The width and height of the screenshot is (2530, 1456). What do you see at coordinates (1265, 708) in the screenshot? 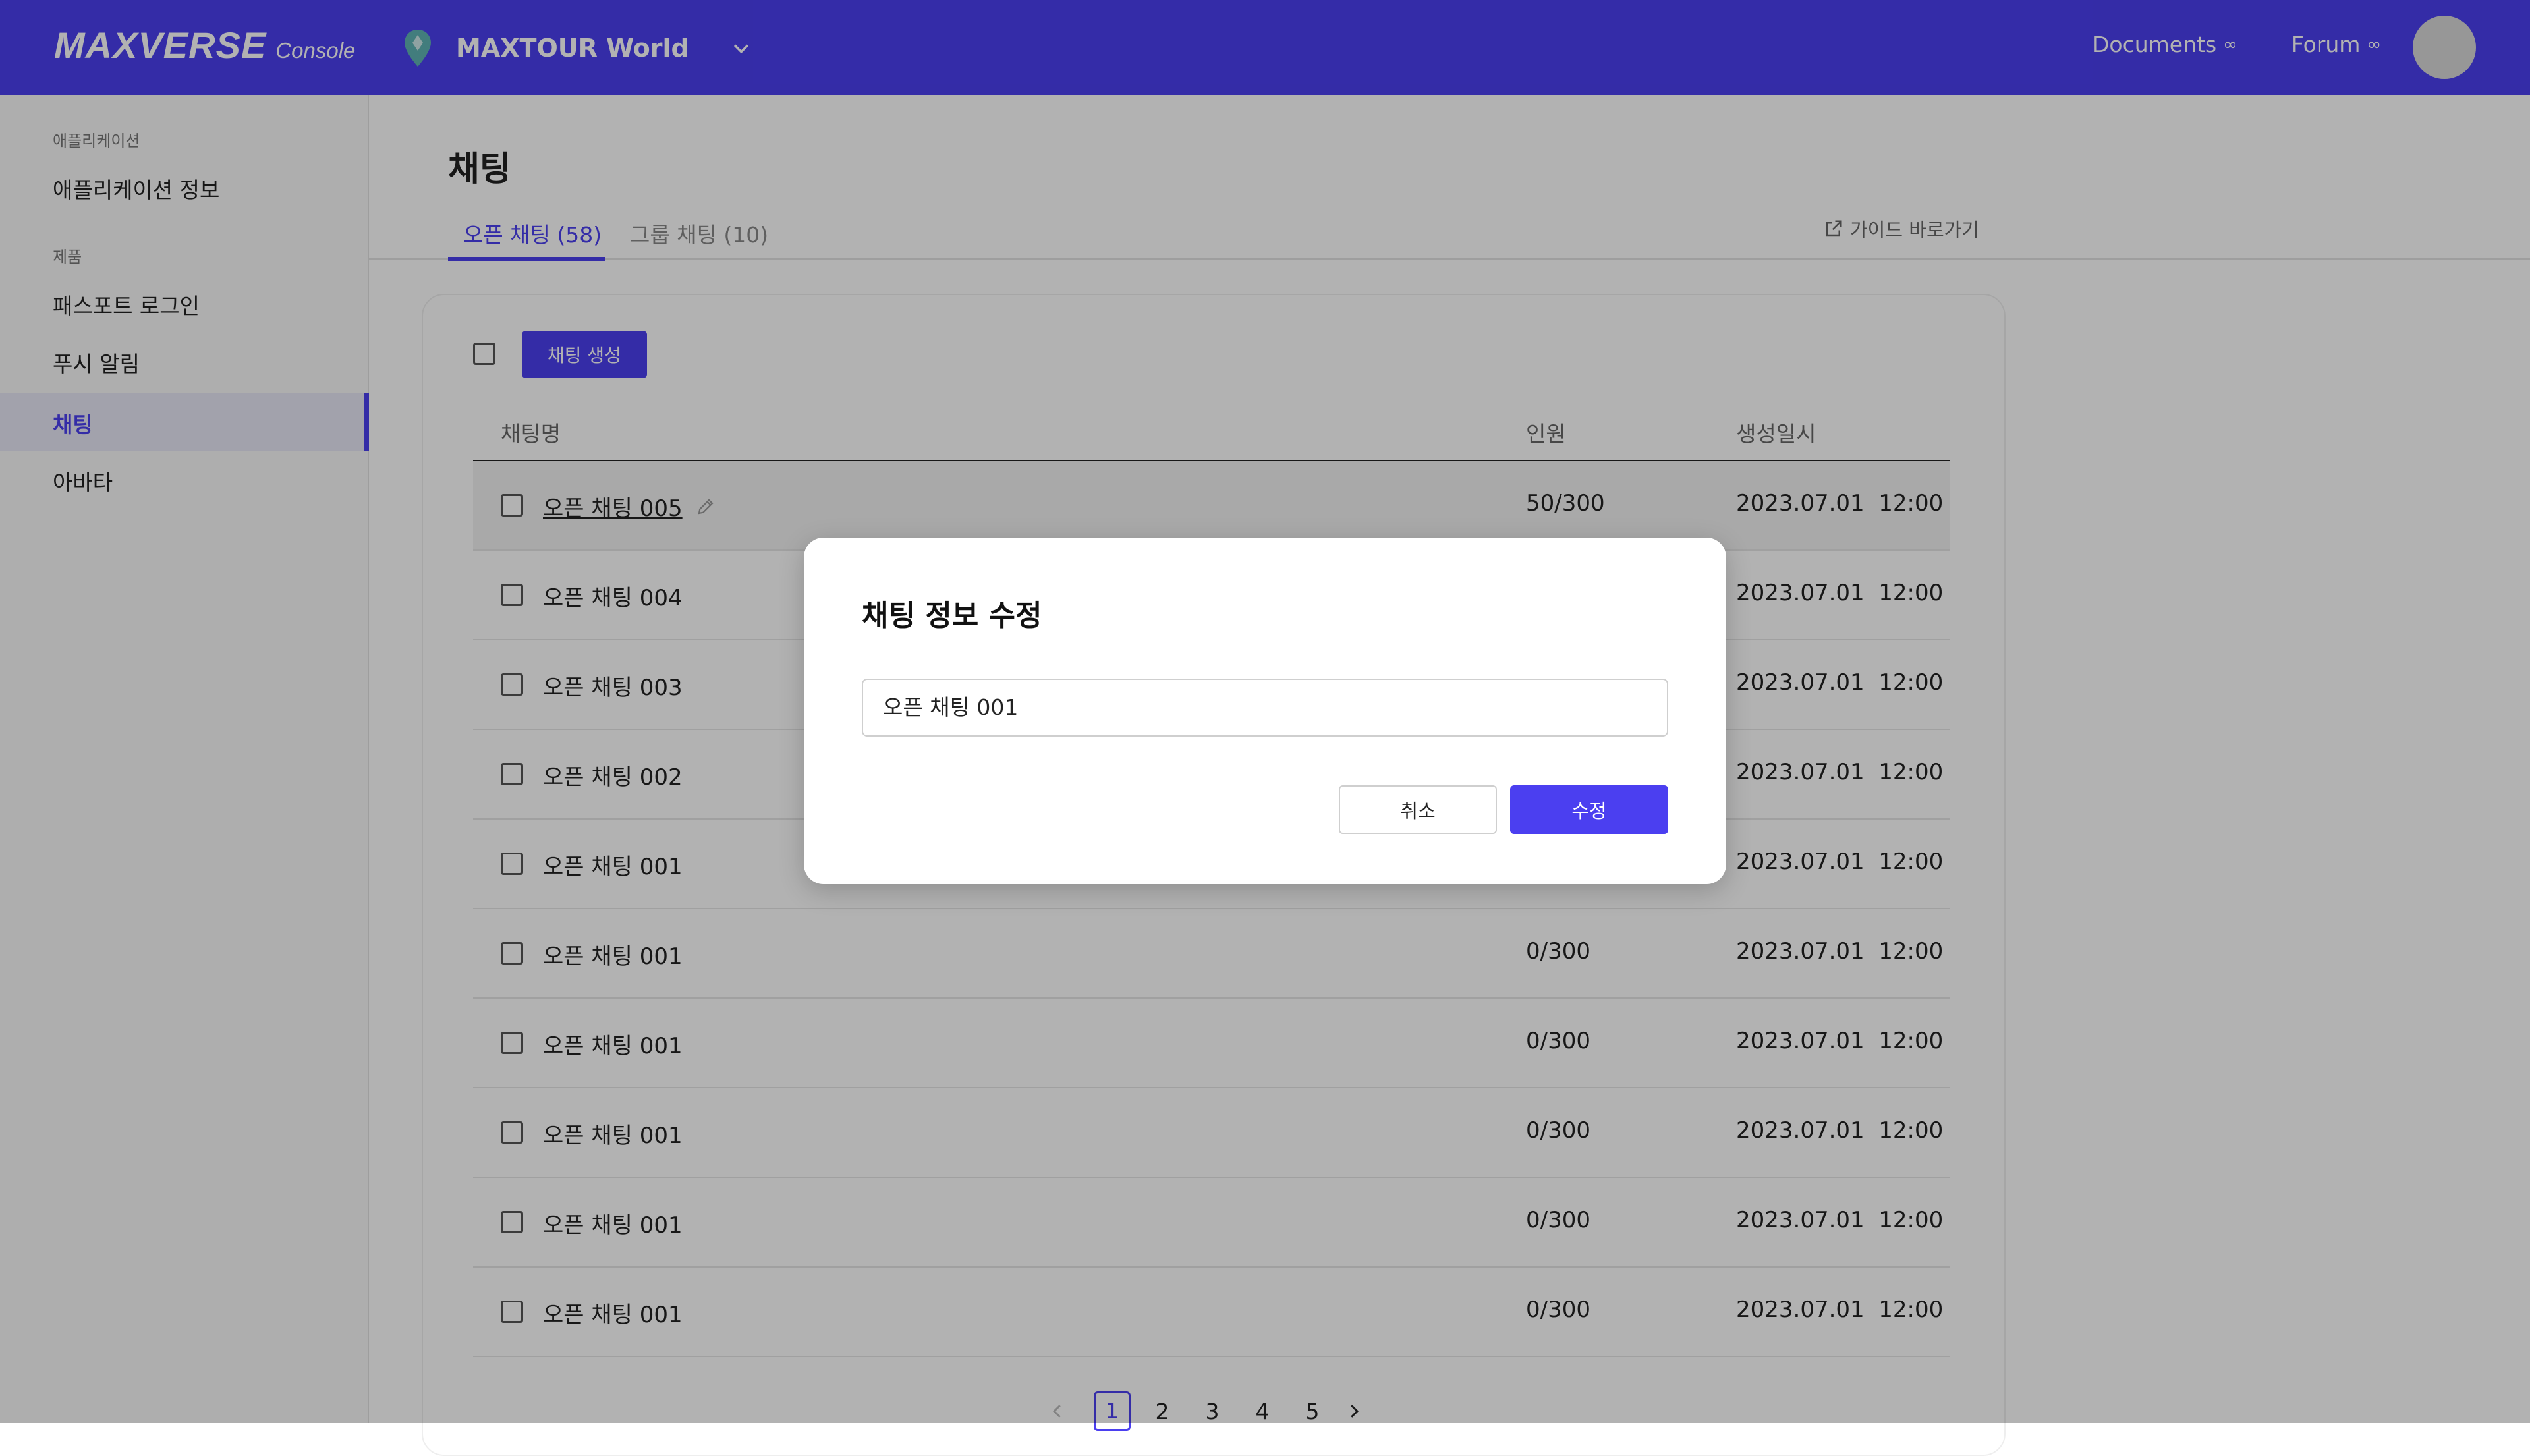
I see `chat-name-input: 오픈 채팅 001` at bounding box center [1265, 708].